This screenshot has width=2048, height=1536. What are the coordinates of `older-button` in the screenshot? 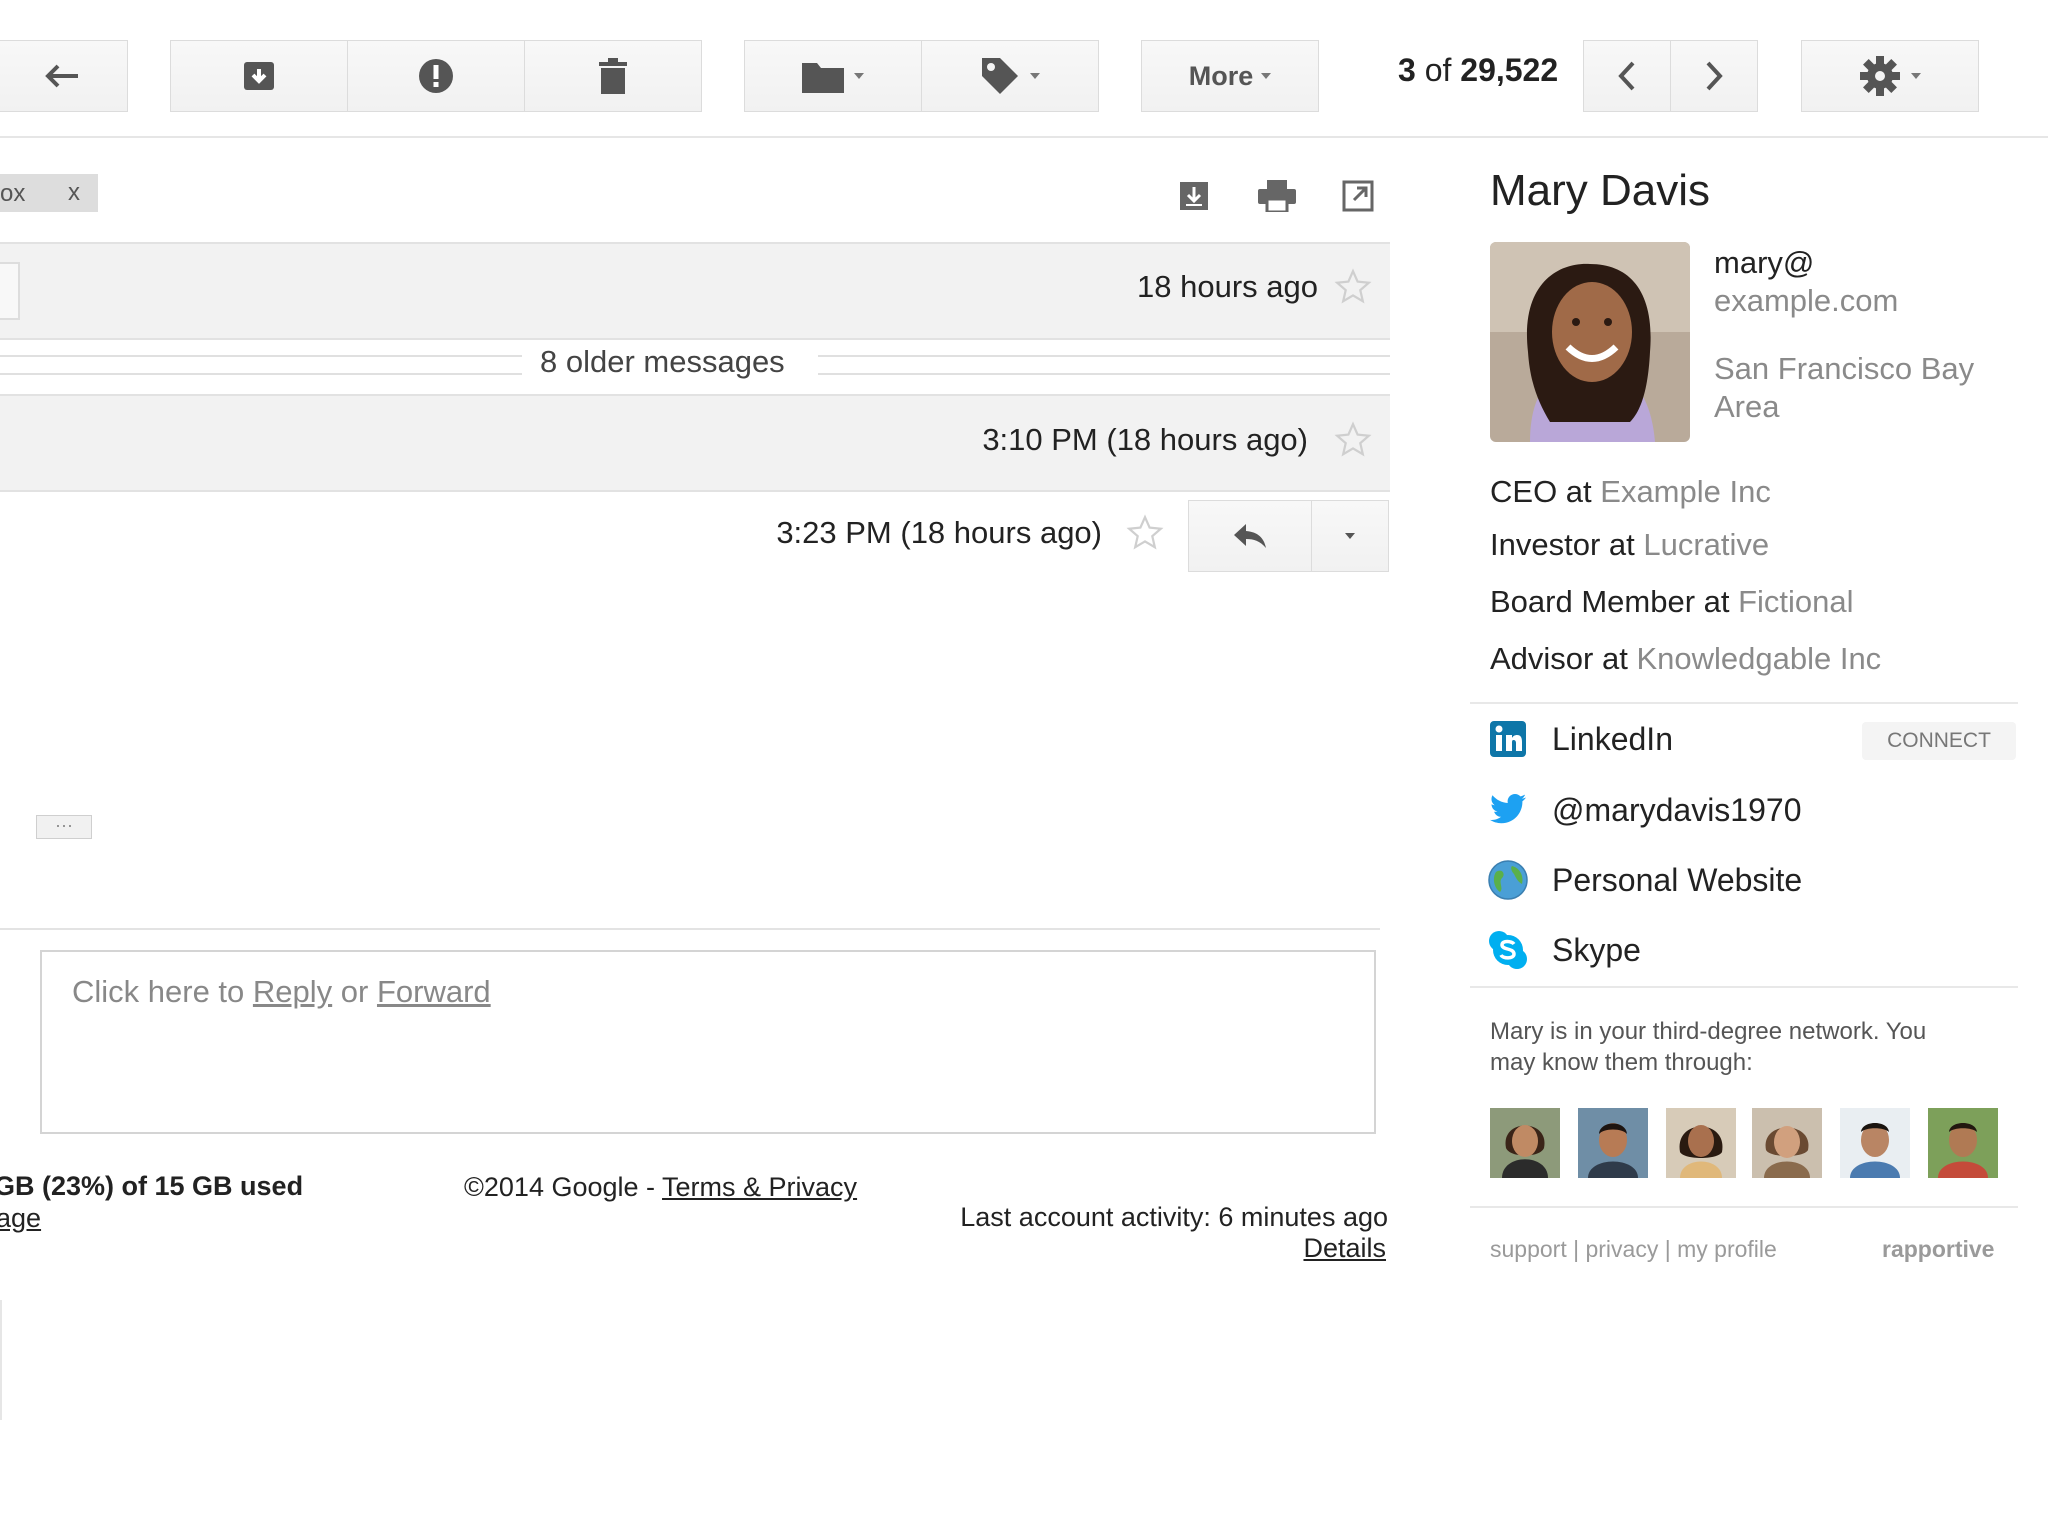 It's located at (1714, 76).